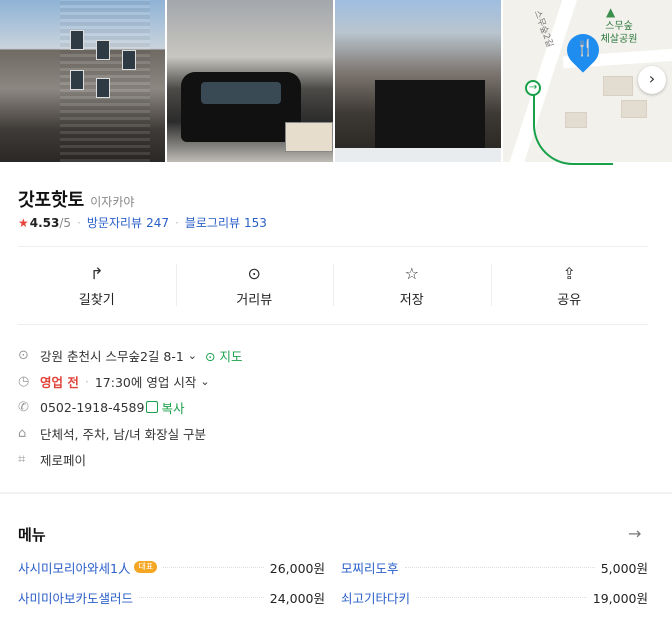 The width and height of the screenshot is (672, 626). What do you see at coordinates (44, 222) in the screenshot?
I see `rating-value: 4.53` at bounding box center [44, 222].